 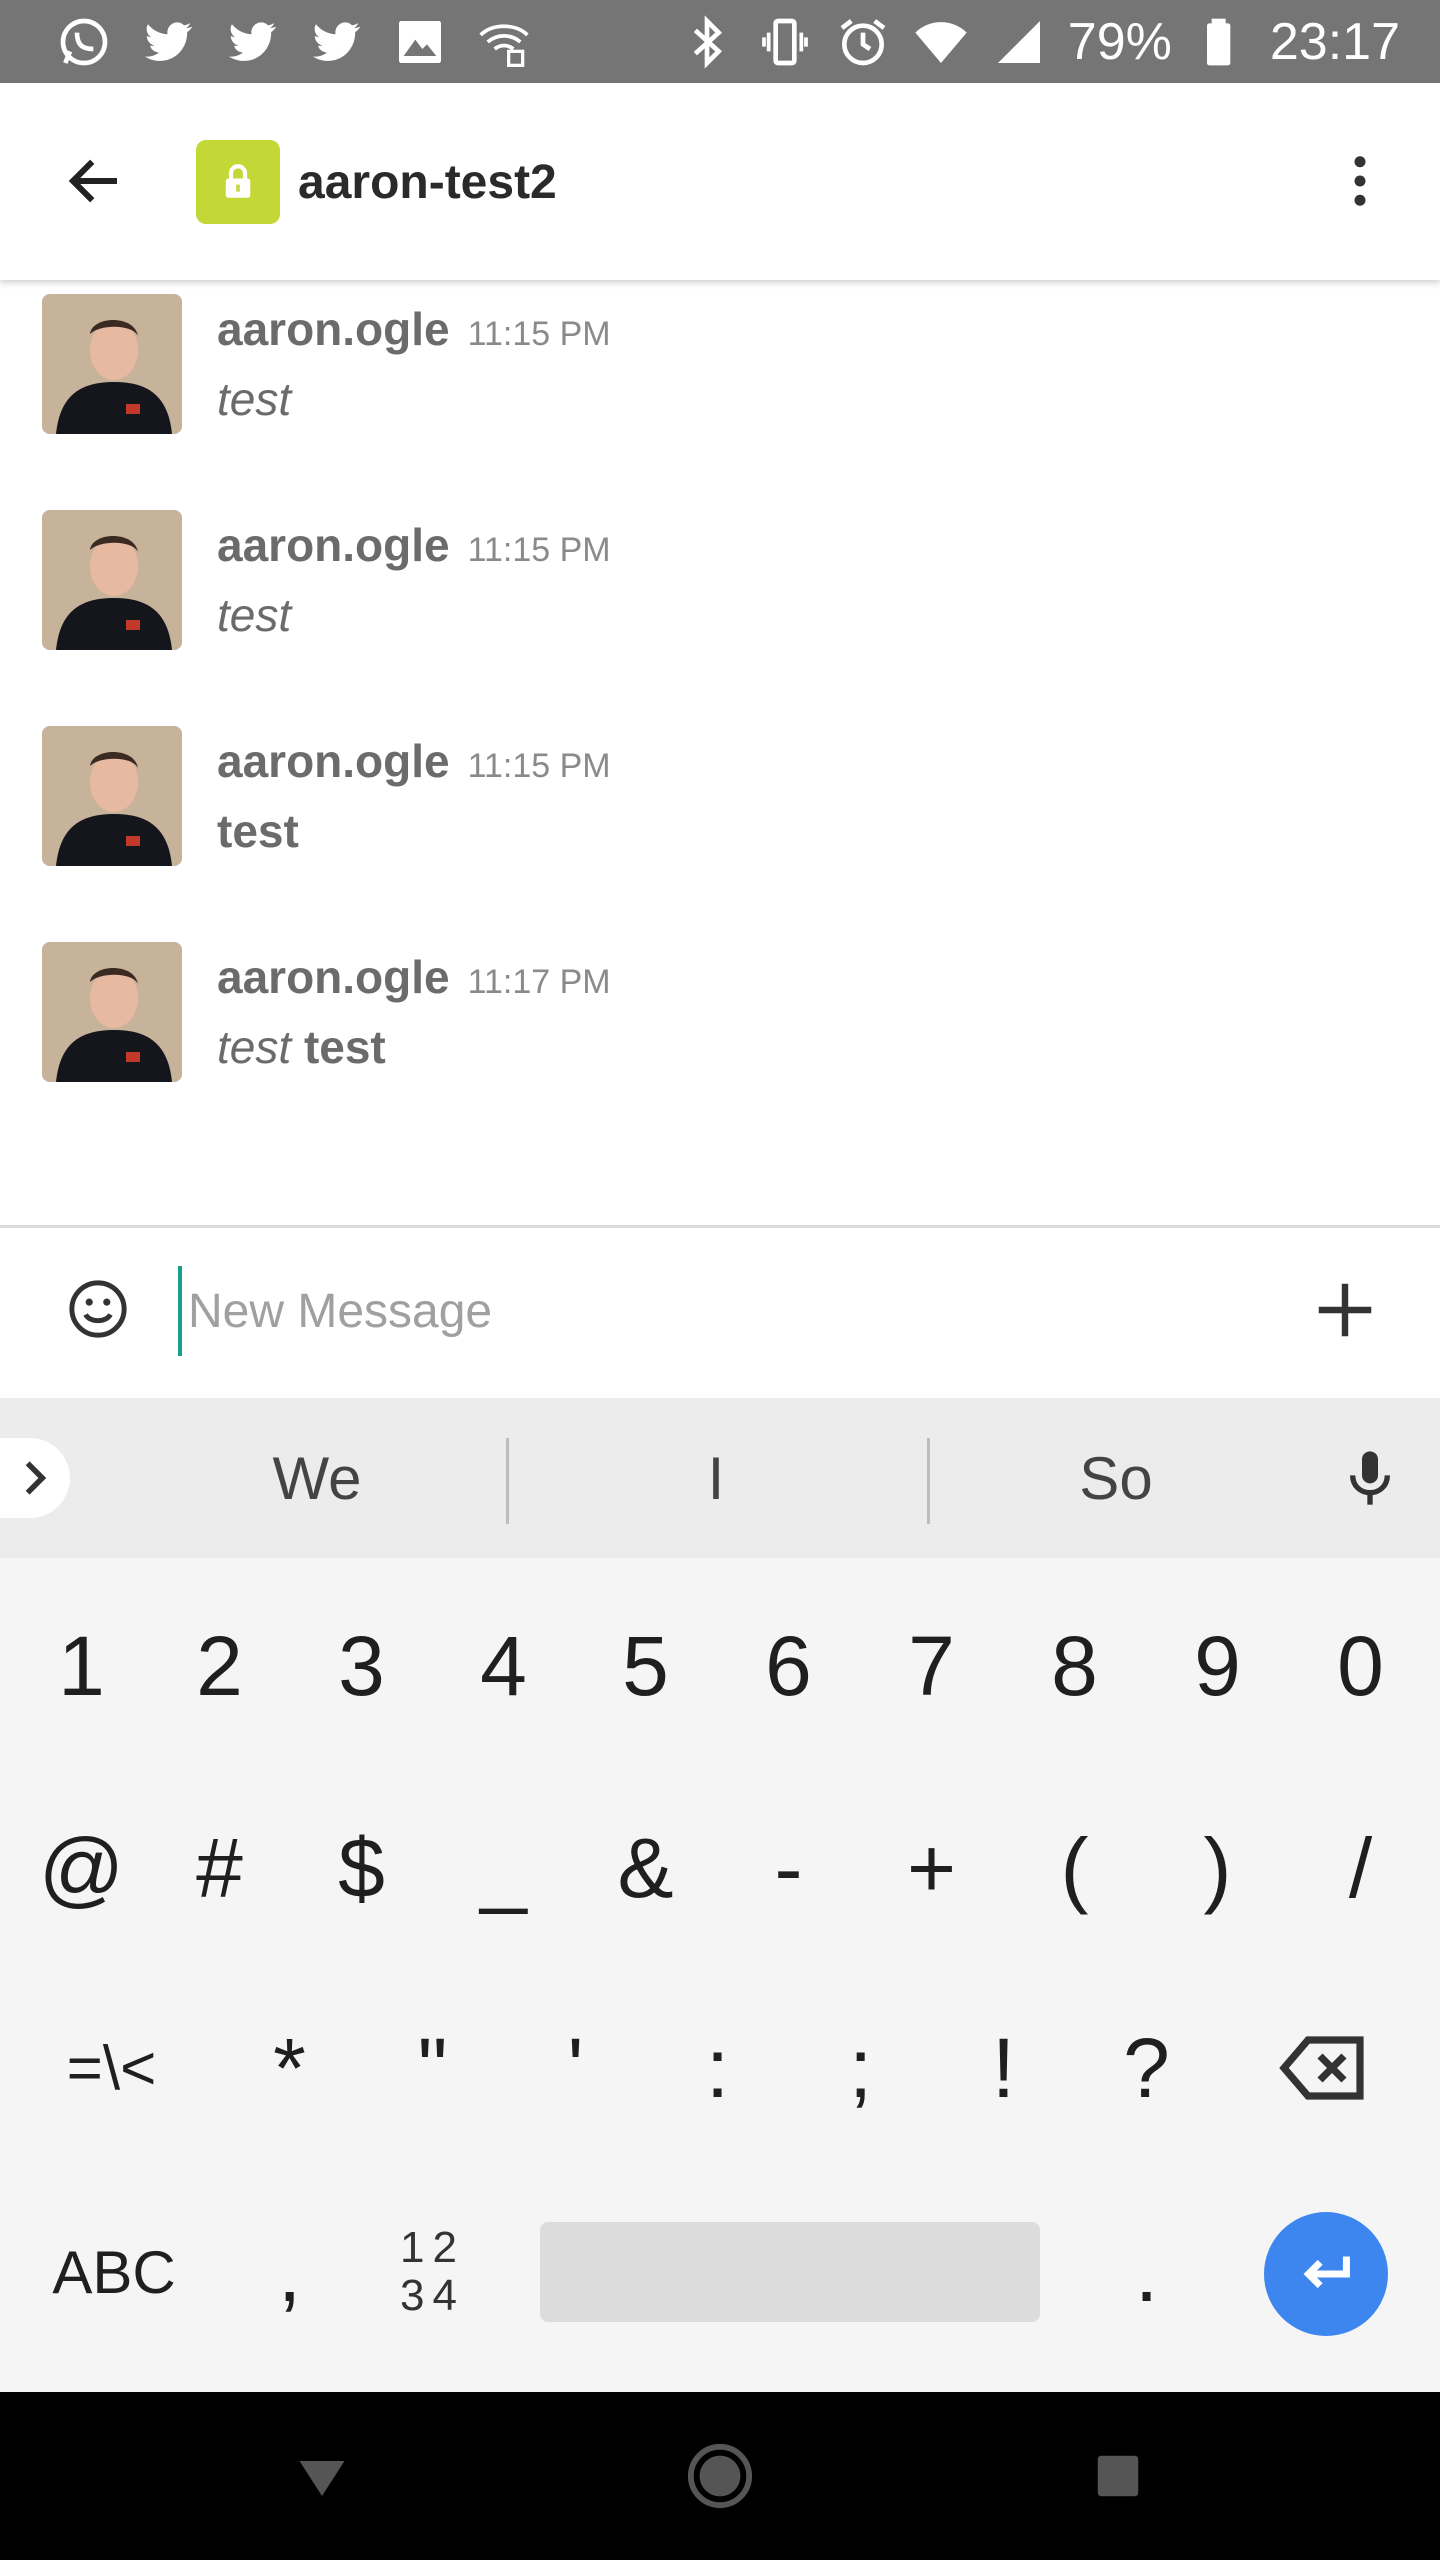 I want to click on message-composer, so click(x=720, y=1311).